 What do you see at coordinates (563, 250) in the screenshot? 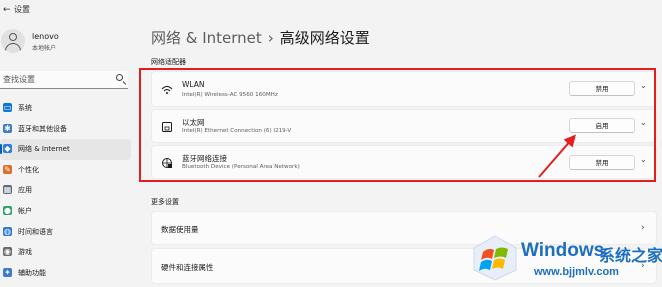
I see `watermark-brand: Windows` at bounding box center [563, 250].